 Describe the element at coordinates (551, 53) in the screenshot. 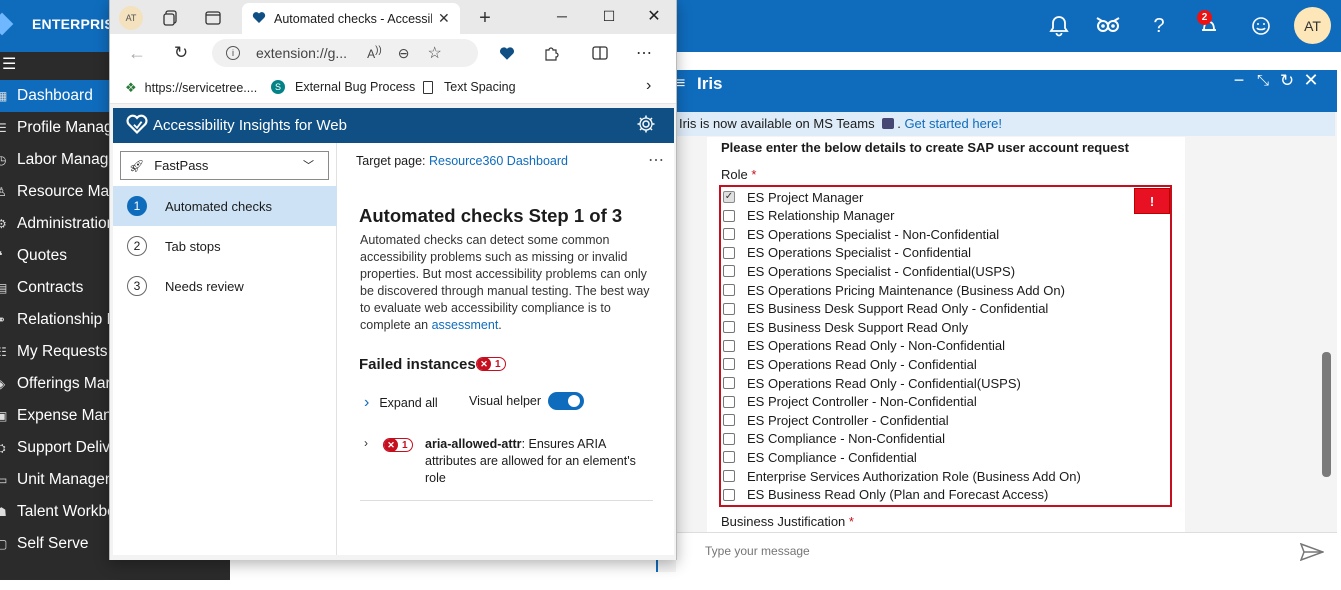

I see `extensions-icon` at that location.